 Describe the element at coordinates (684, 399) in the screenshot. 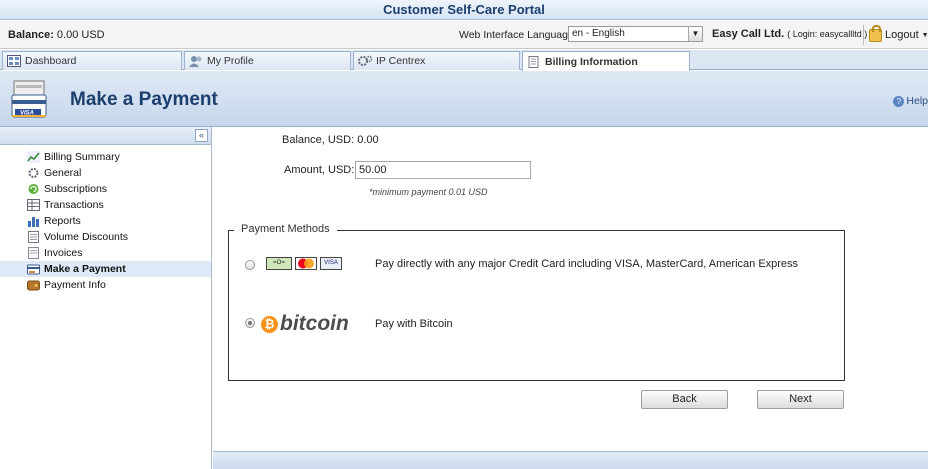

I see `back-button: Back` at that location.